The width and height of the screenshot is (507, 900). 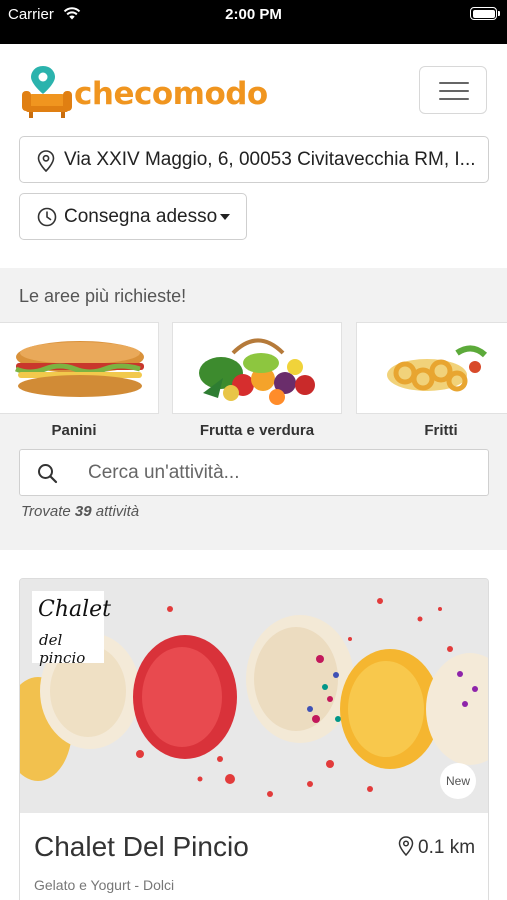 I want to click on hamburger-menu-icon, so click(x=454, y=83).